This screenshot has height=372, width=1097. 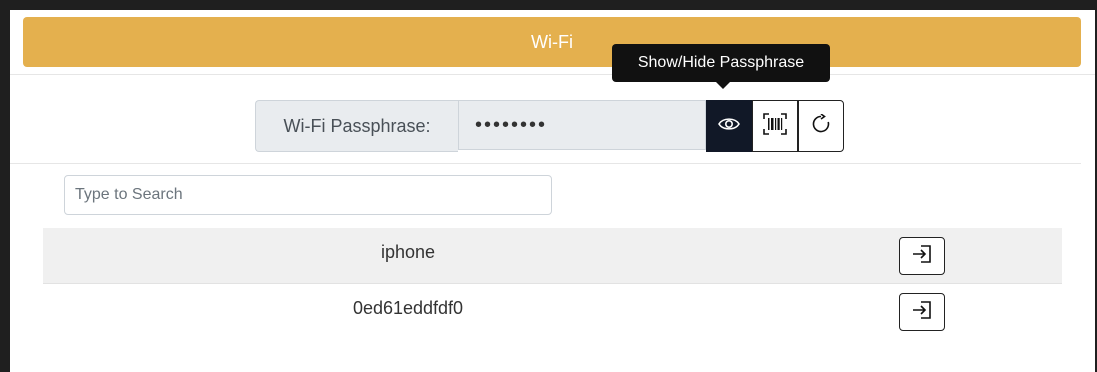 I want to click on barcode-icon, so click(x=775, y=126).